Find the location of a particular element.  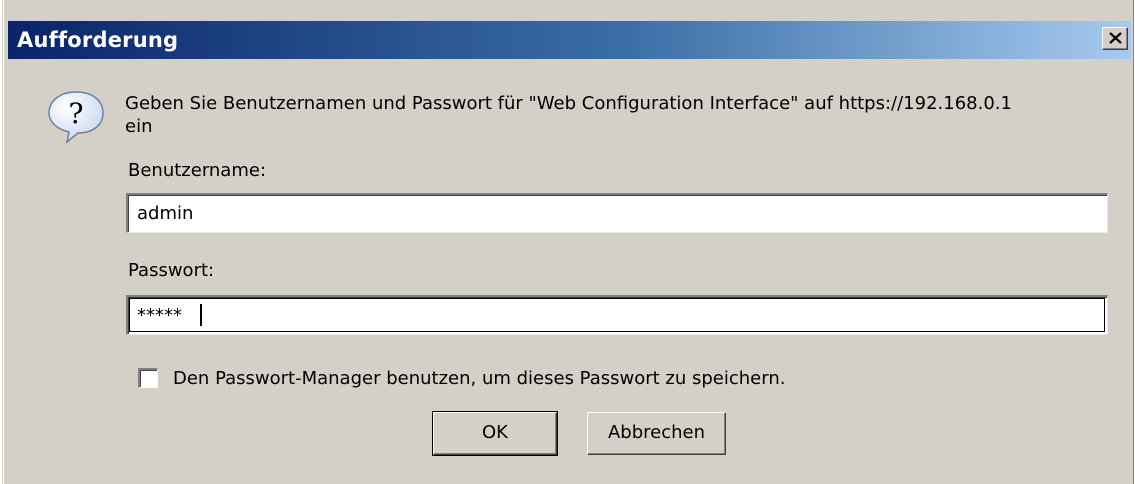

password-field: ***** is located at coordinates (617, 315).